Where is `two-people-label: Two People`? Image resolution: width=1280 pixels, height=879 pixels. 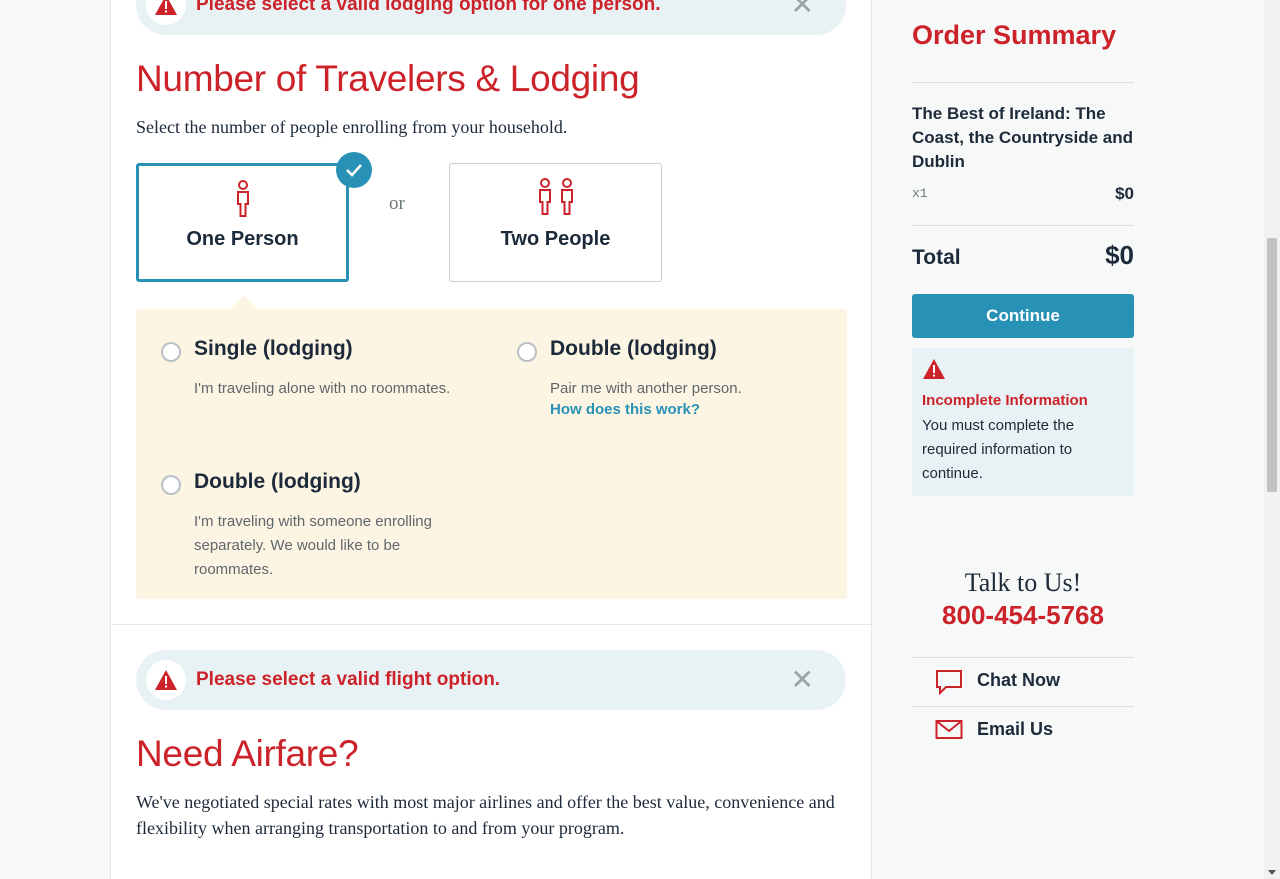 two-people-label: Two People is located at coordinates (555, 239).